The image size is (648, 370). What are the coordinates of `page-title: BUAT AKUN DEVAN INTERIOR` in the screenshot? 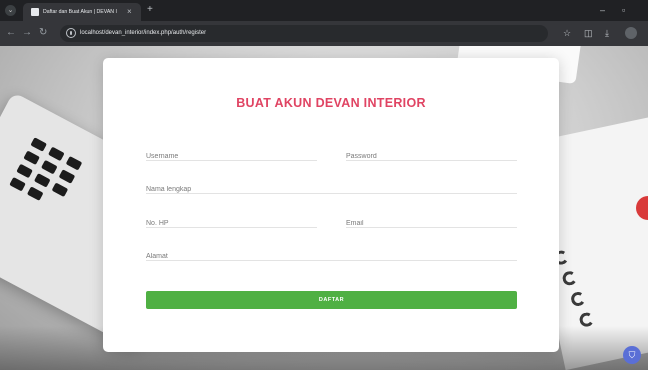 It's located at (331, 103).